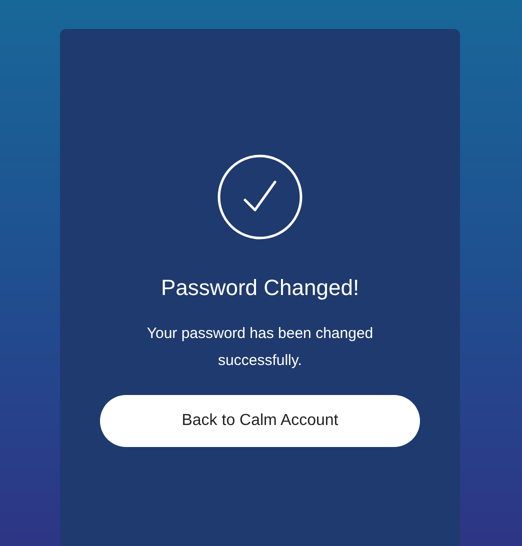 Image resolution: width=522 pixels, height=546 pixels. Describe the element at coordinates (260, 197) in the screenshot. I see `checkmark-icon` at that location.